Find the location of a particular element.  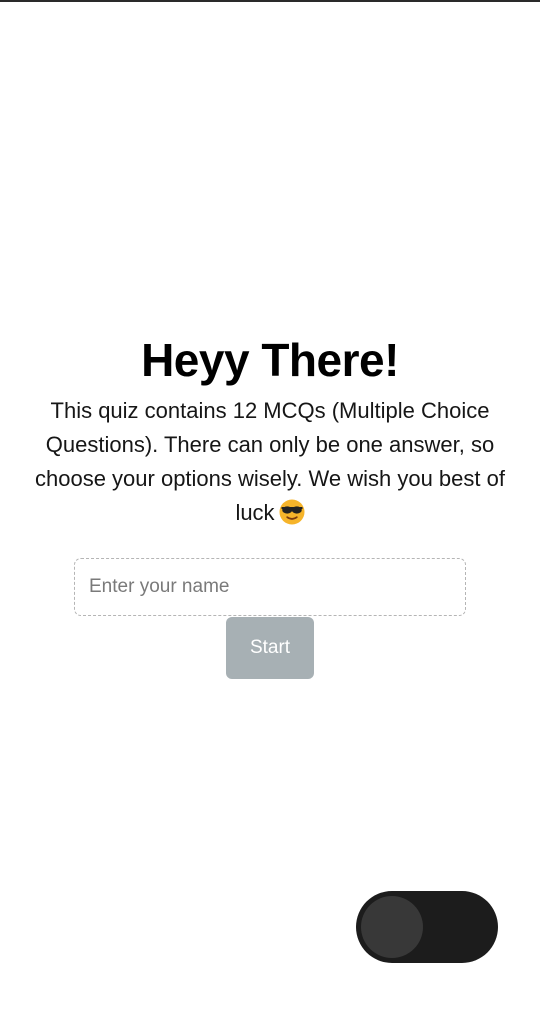

page-title: Heyy There! is located at coordinates (270, 360).